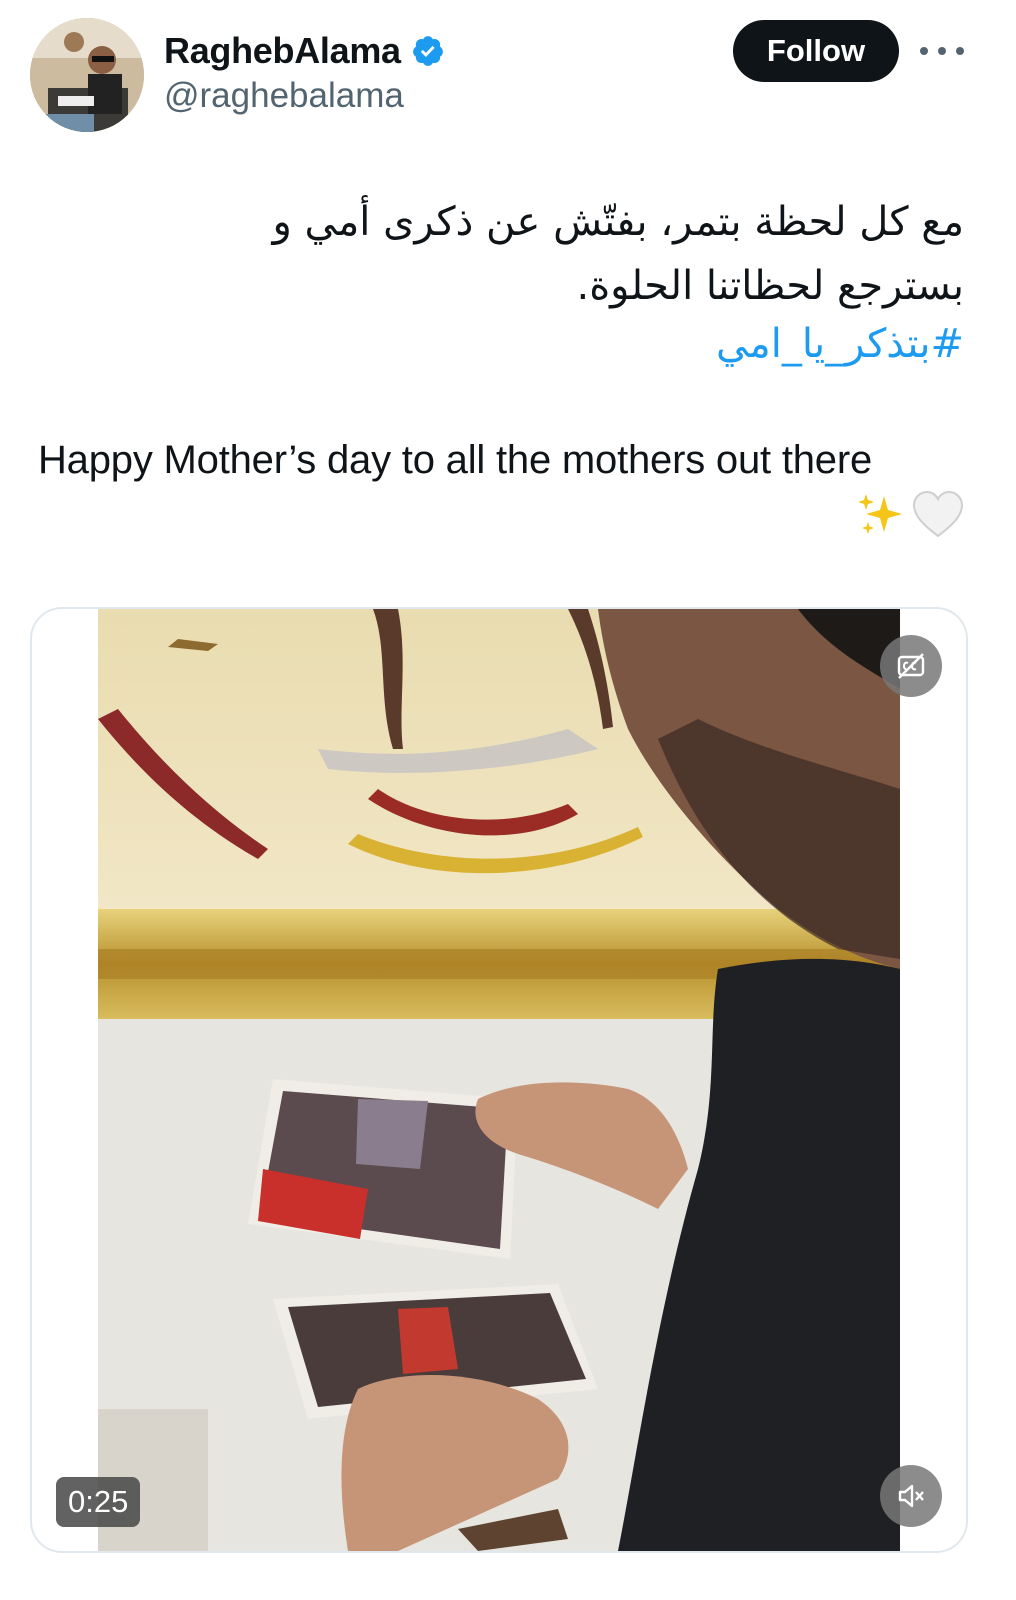  I want to click on hashtag-link: #بتذكر_يا_امي, so click(840, 344).